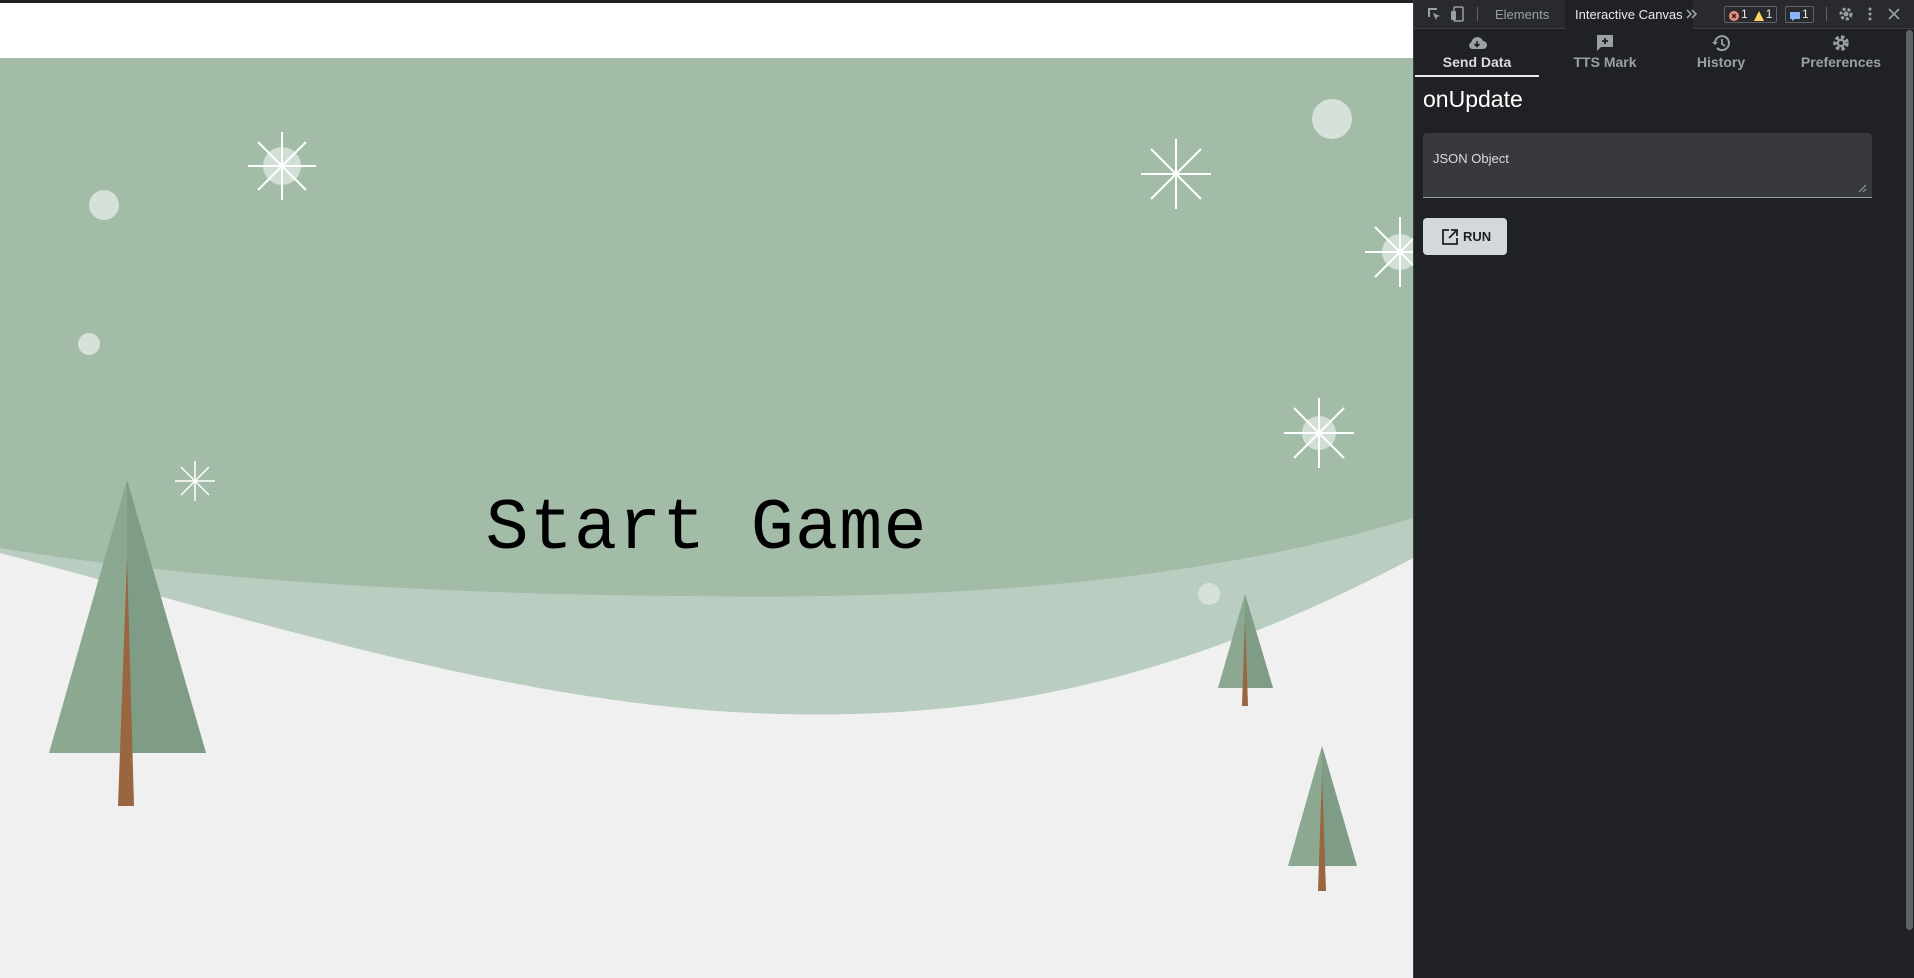  What do you see at coordinates (1629, 14) in the screenshot?
I see `tab-interactive-canvas: Interactive Canvas` at bounding box center [1629, 14].